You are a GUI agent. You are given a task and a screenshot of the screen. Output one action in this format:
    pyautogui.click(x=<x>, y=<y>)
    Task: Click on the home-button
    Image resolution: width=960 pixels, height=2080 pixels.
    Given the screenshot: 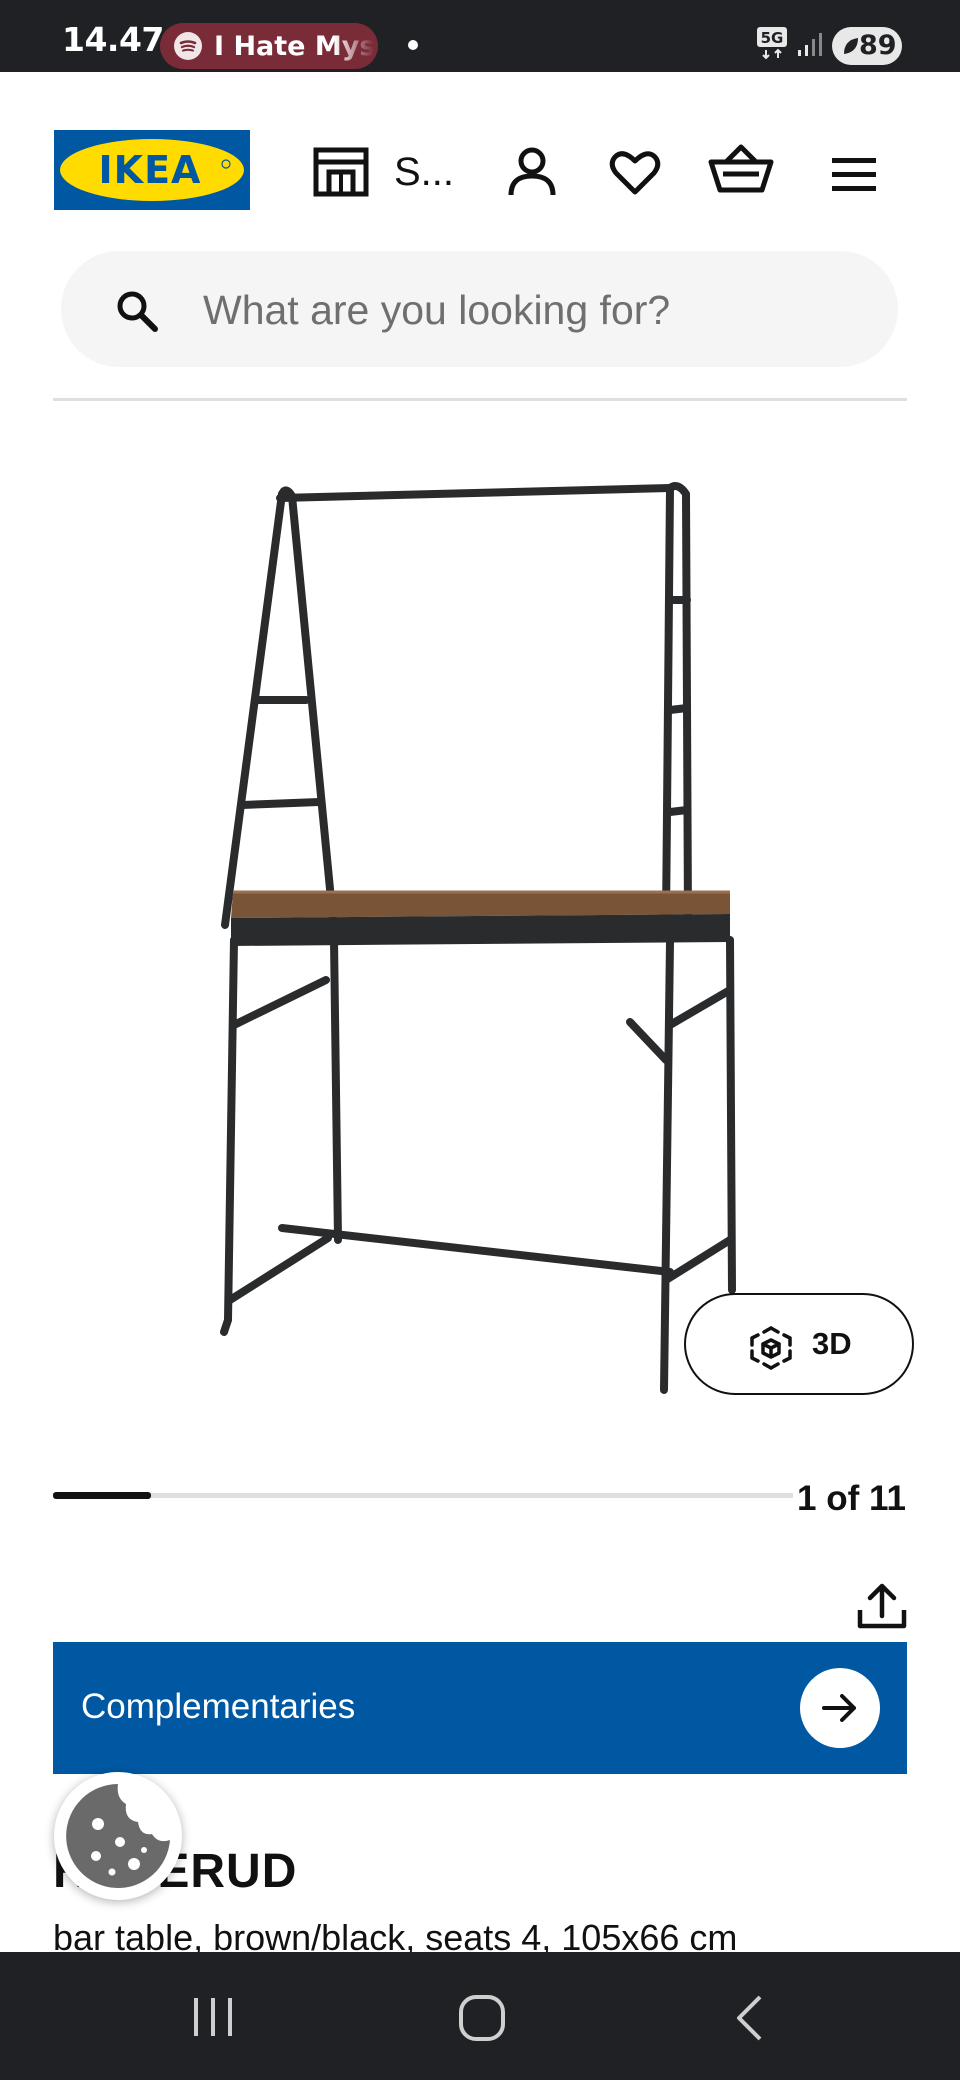 What is the action you would take?
    pyautogui.click(x=482, y=2018)
    